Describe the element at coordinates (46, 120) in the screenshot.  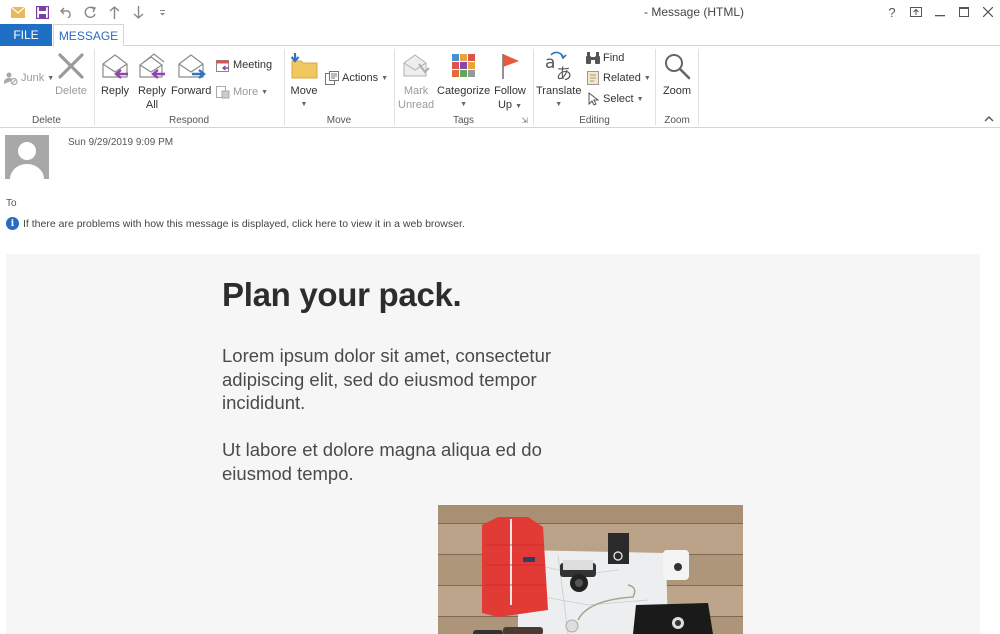
I see `delete-group-label: Delete` at that location.